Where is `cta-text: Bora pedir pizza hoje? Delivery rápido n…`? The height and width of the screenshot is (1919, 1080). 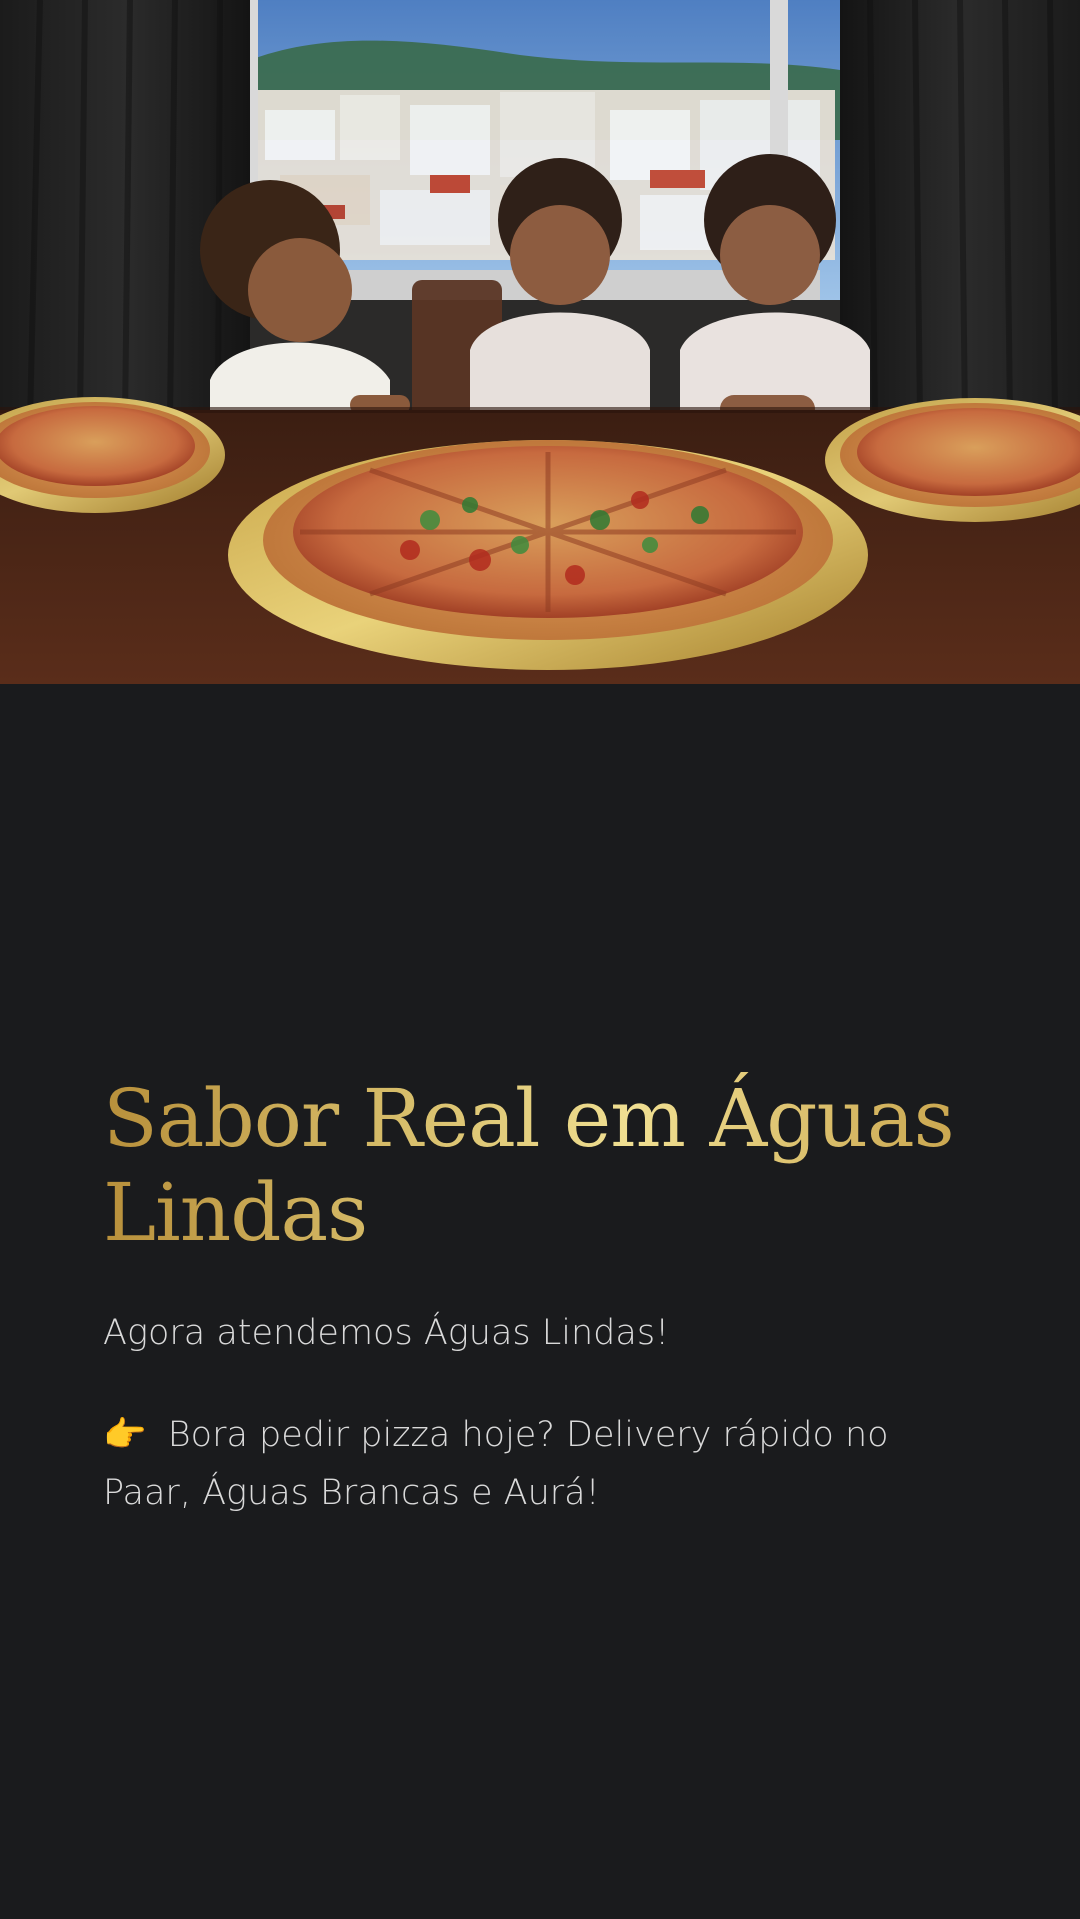 cta-text: Bora pedir pizza hoje? Delivery rápido n… is located at coordinates (496, 1464).